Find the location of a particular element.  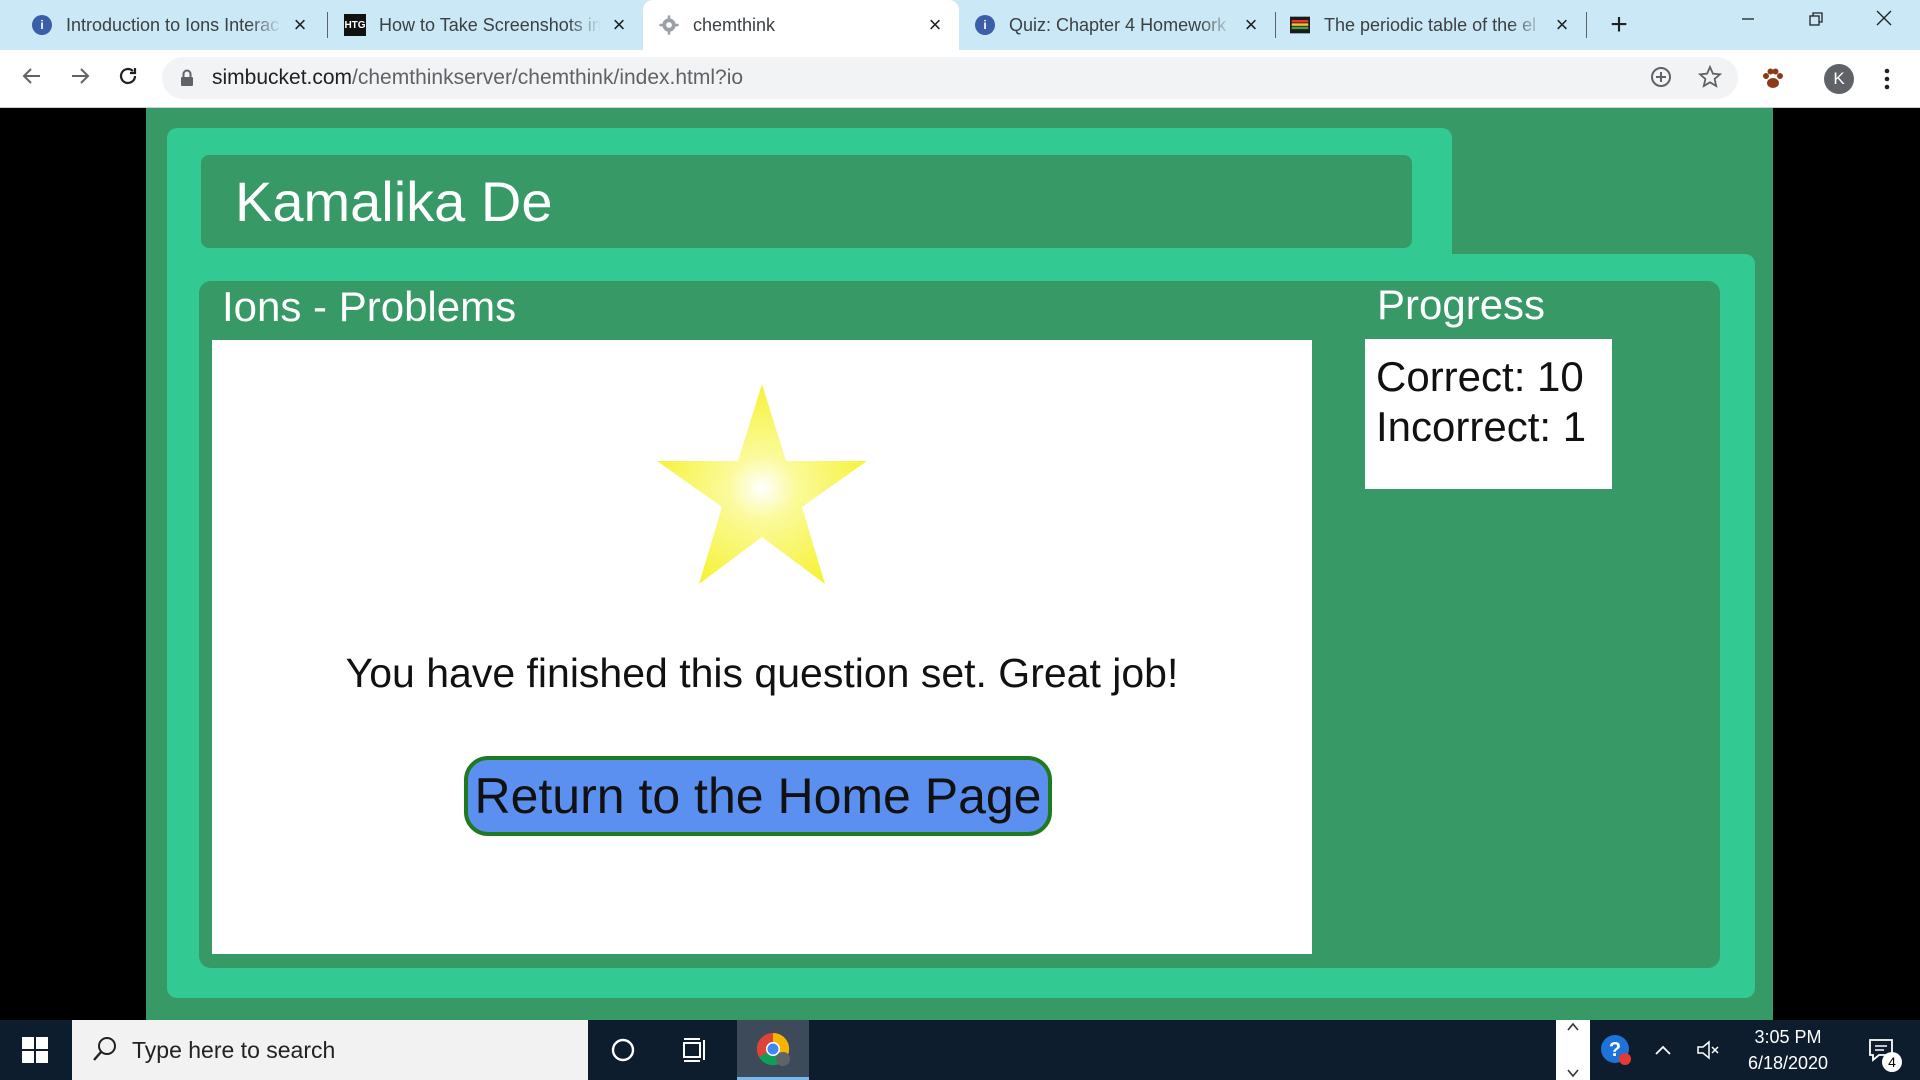

minimize-icon is located at coordinates (1748, 19).